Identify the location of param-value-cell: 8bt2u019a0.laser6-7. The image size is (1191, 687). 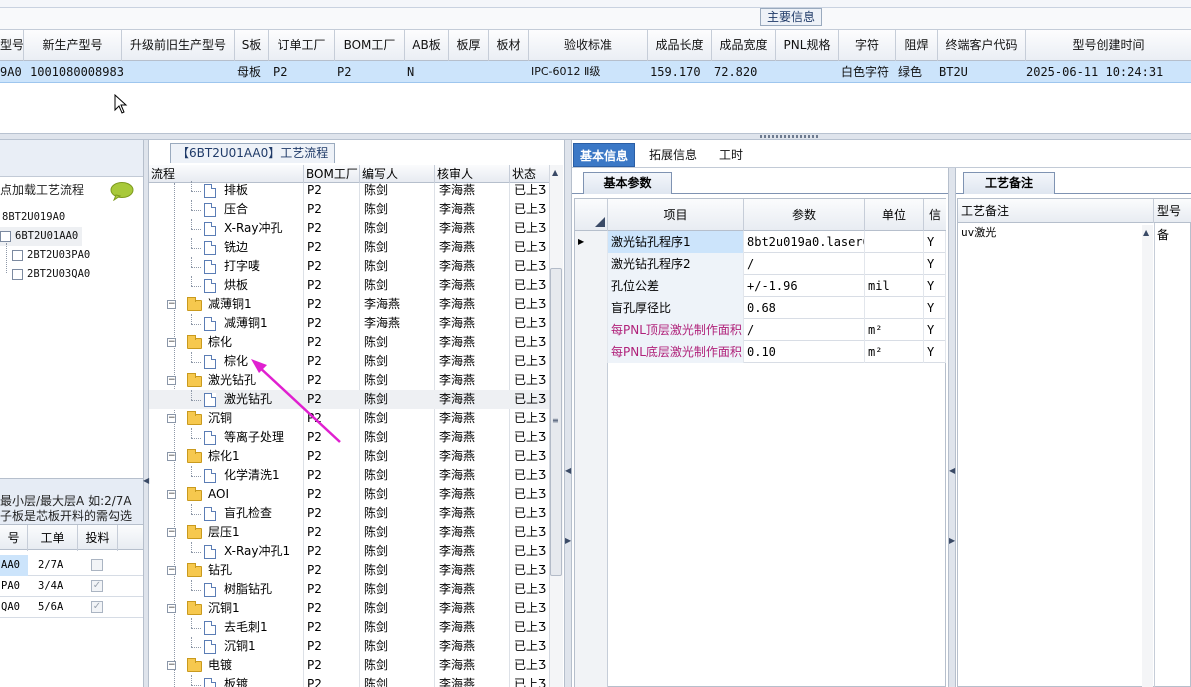
(804, 242).